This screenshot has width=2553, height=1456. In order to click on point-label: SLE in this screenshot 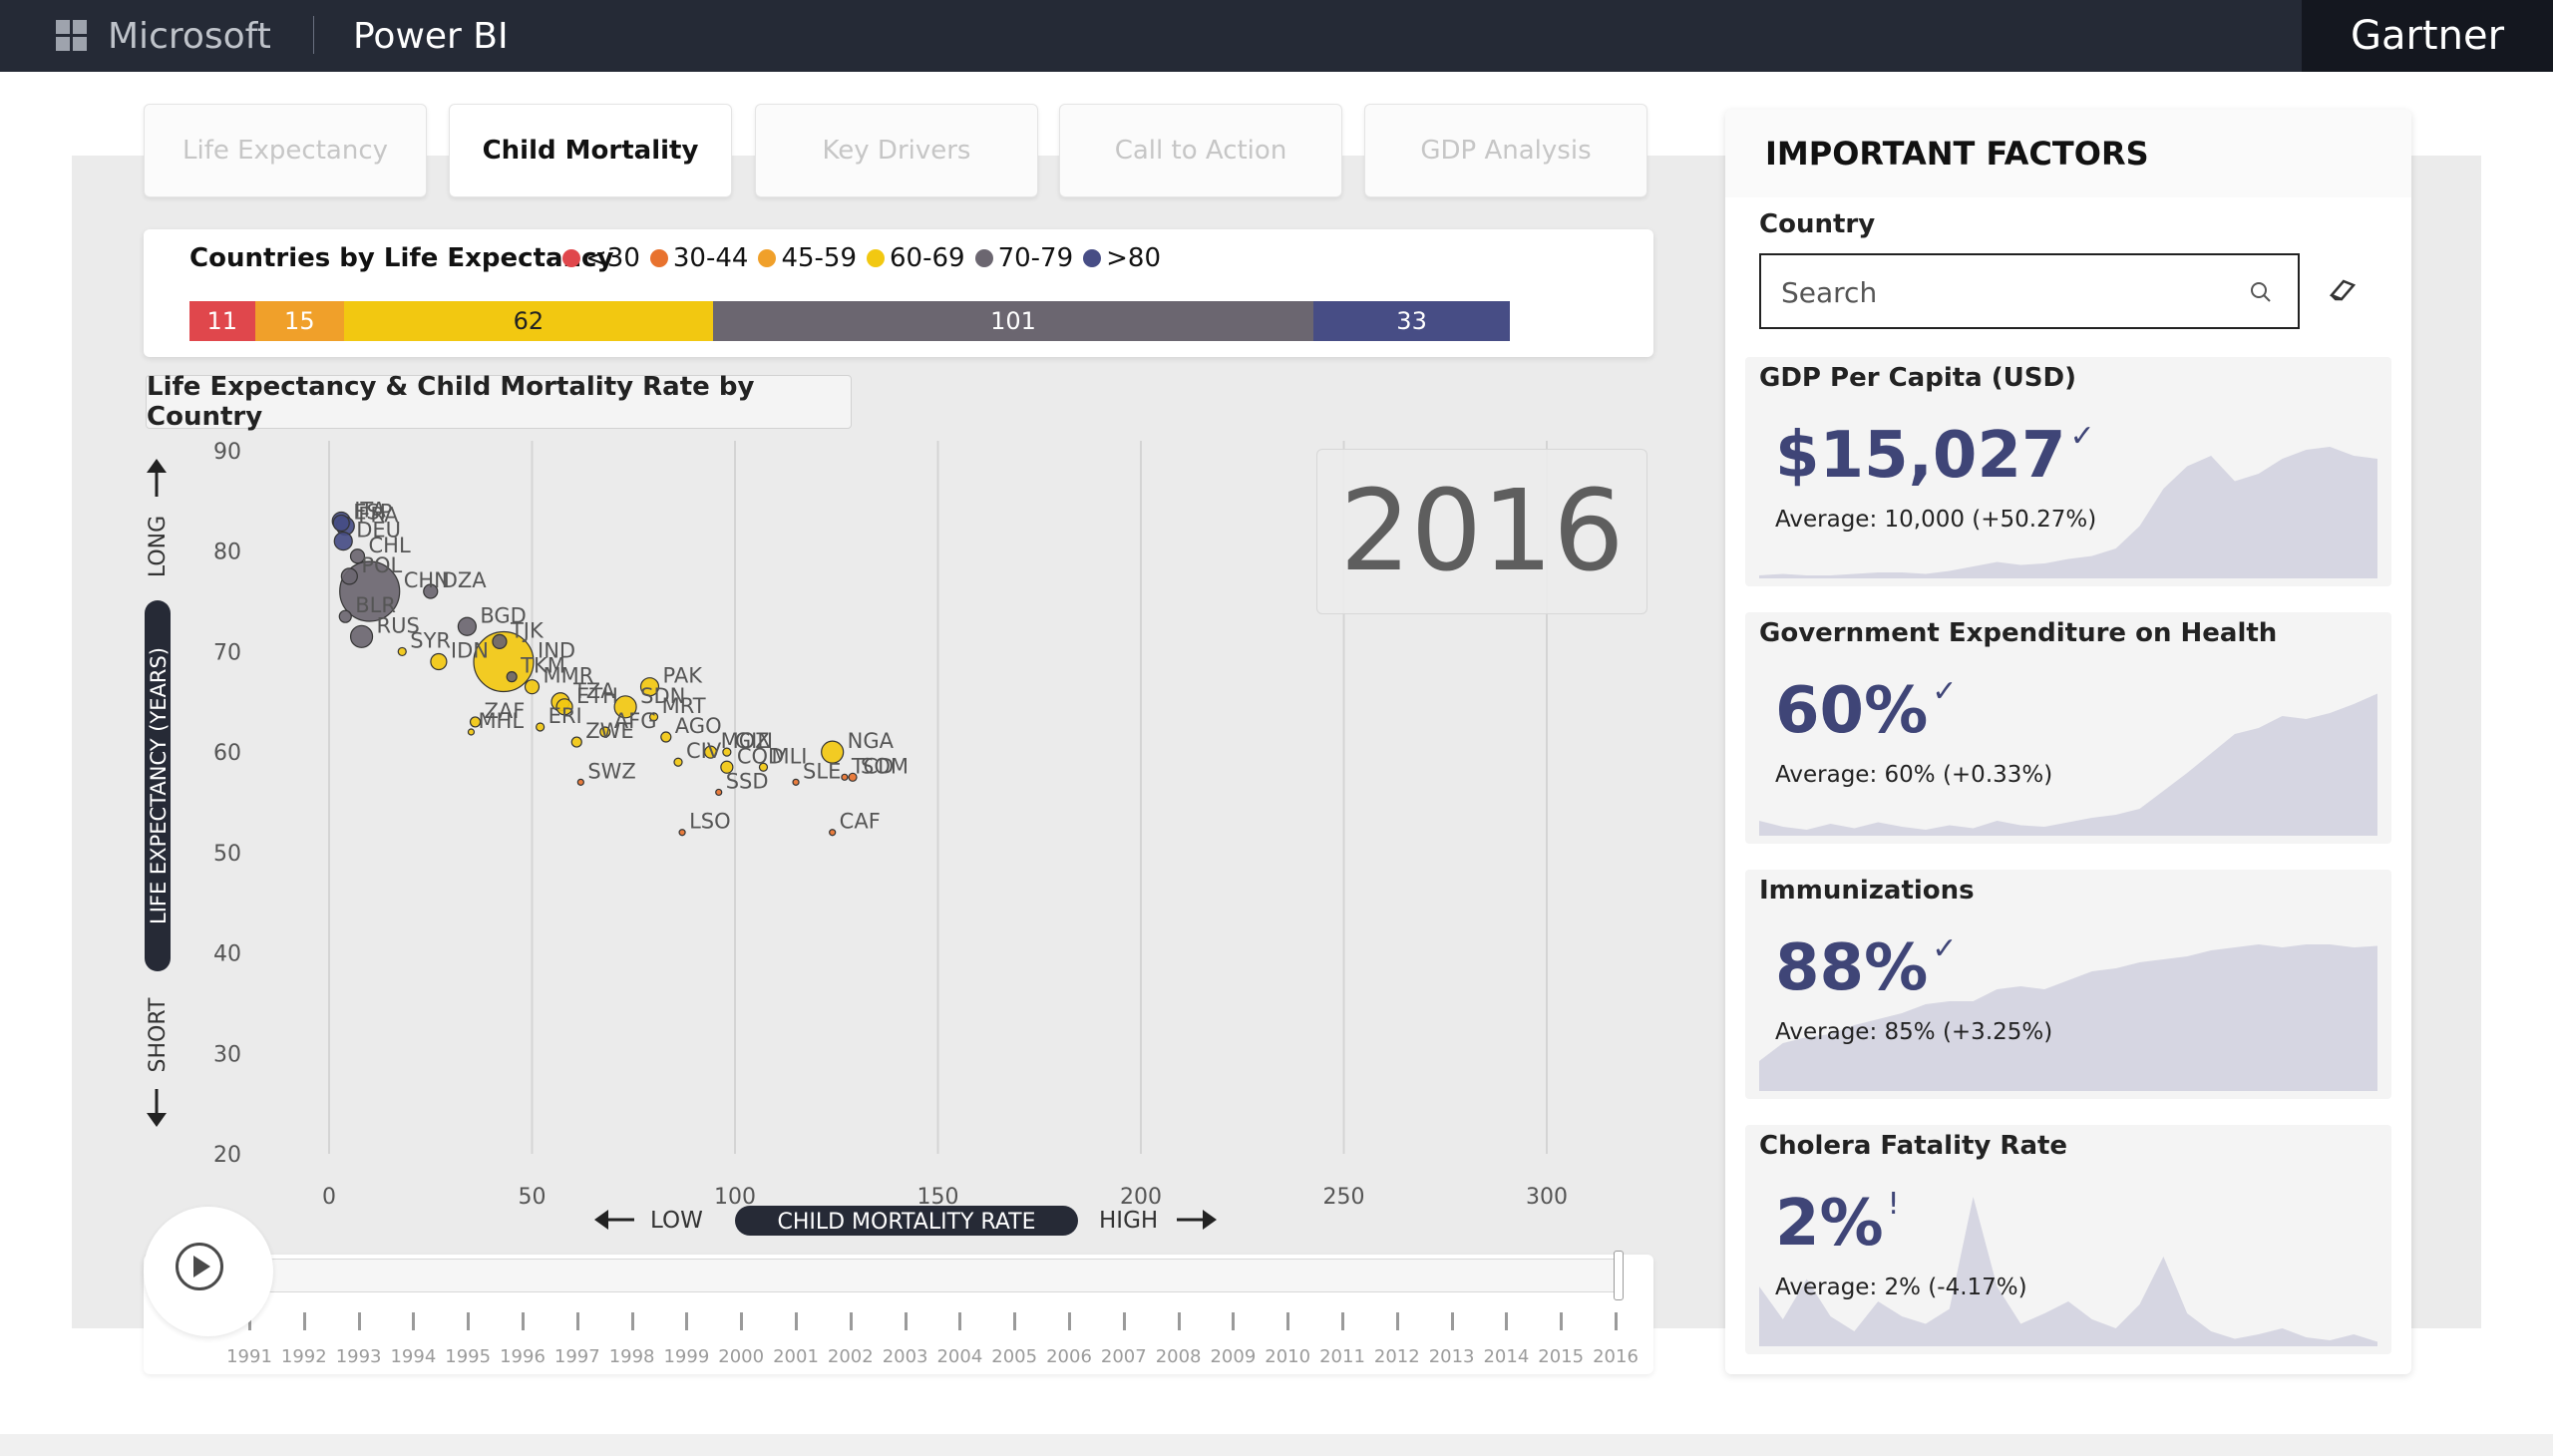, I will do `click(822, 771)`.